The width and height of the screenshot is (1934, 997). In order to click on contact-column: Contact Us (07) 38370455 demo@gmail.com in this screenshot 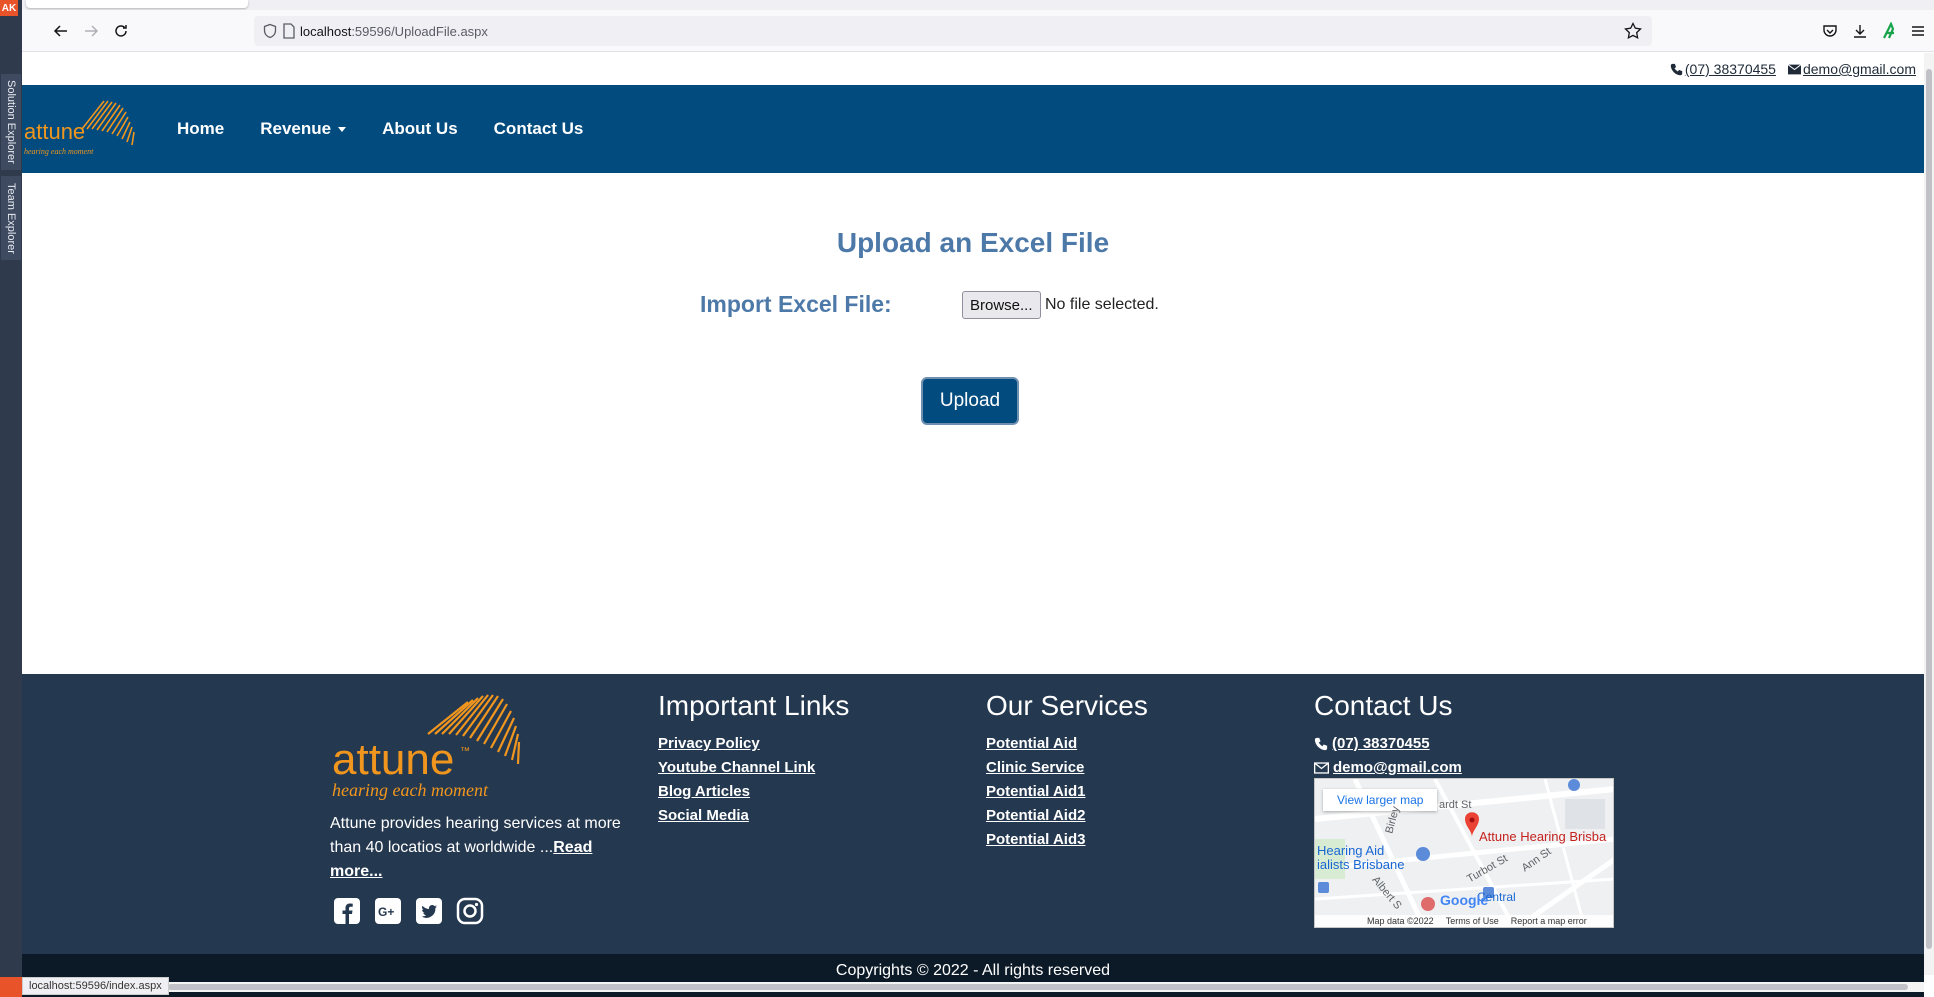, I will do `click(1388, 735)`.